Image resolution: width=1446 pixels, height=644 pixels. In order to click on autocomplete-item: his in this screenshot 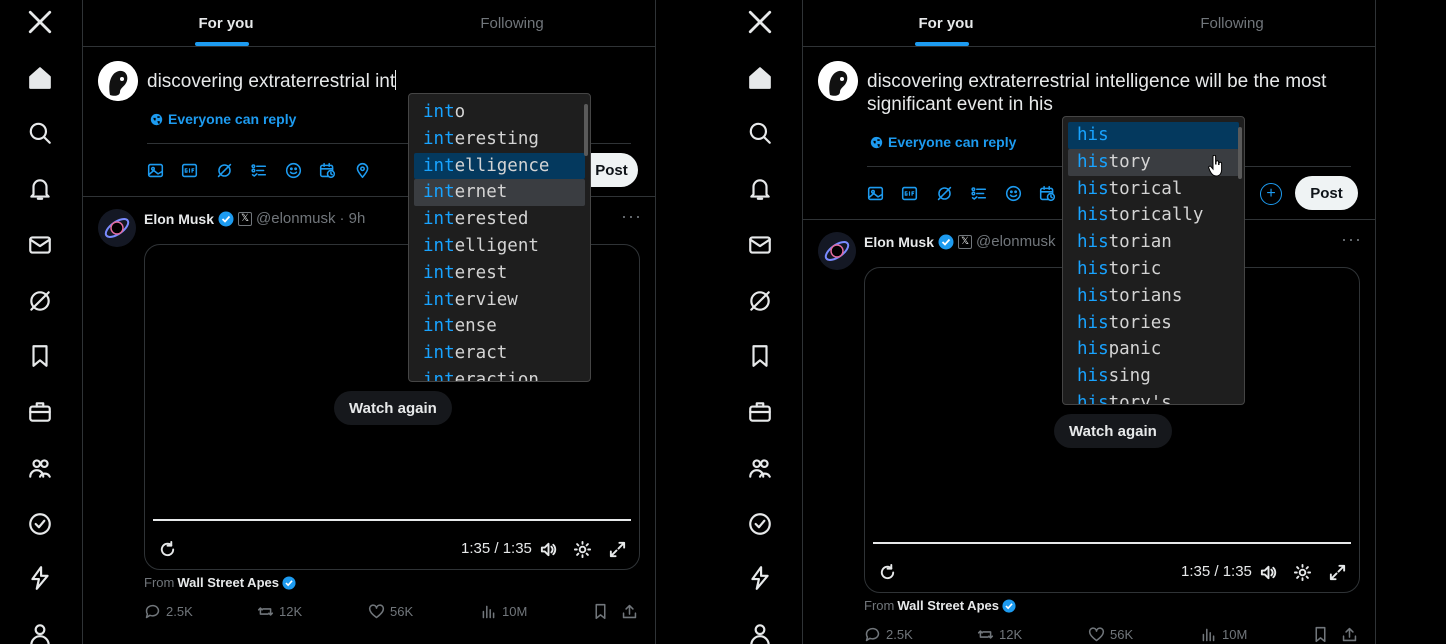, I will do `click(1153, 135)`.